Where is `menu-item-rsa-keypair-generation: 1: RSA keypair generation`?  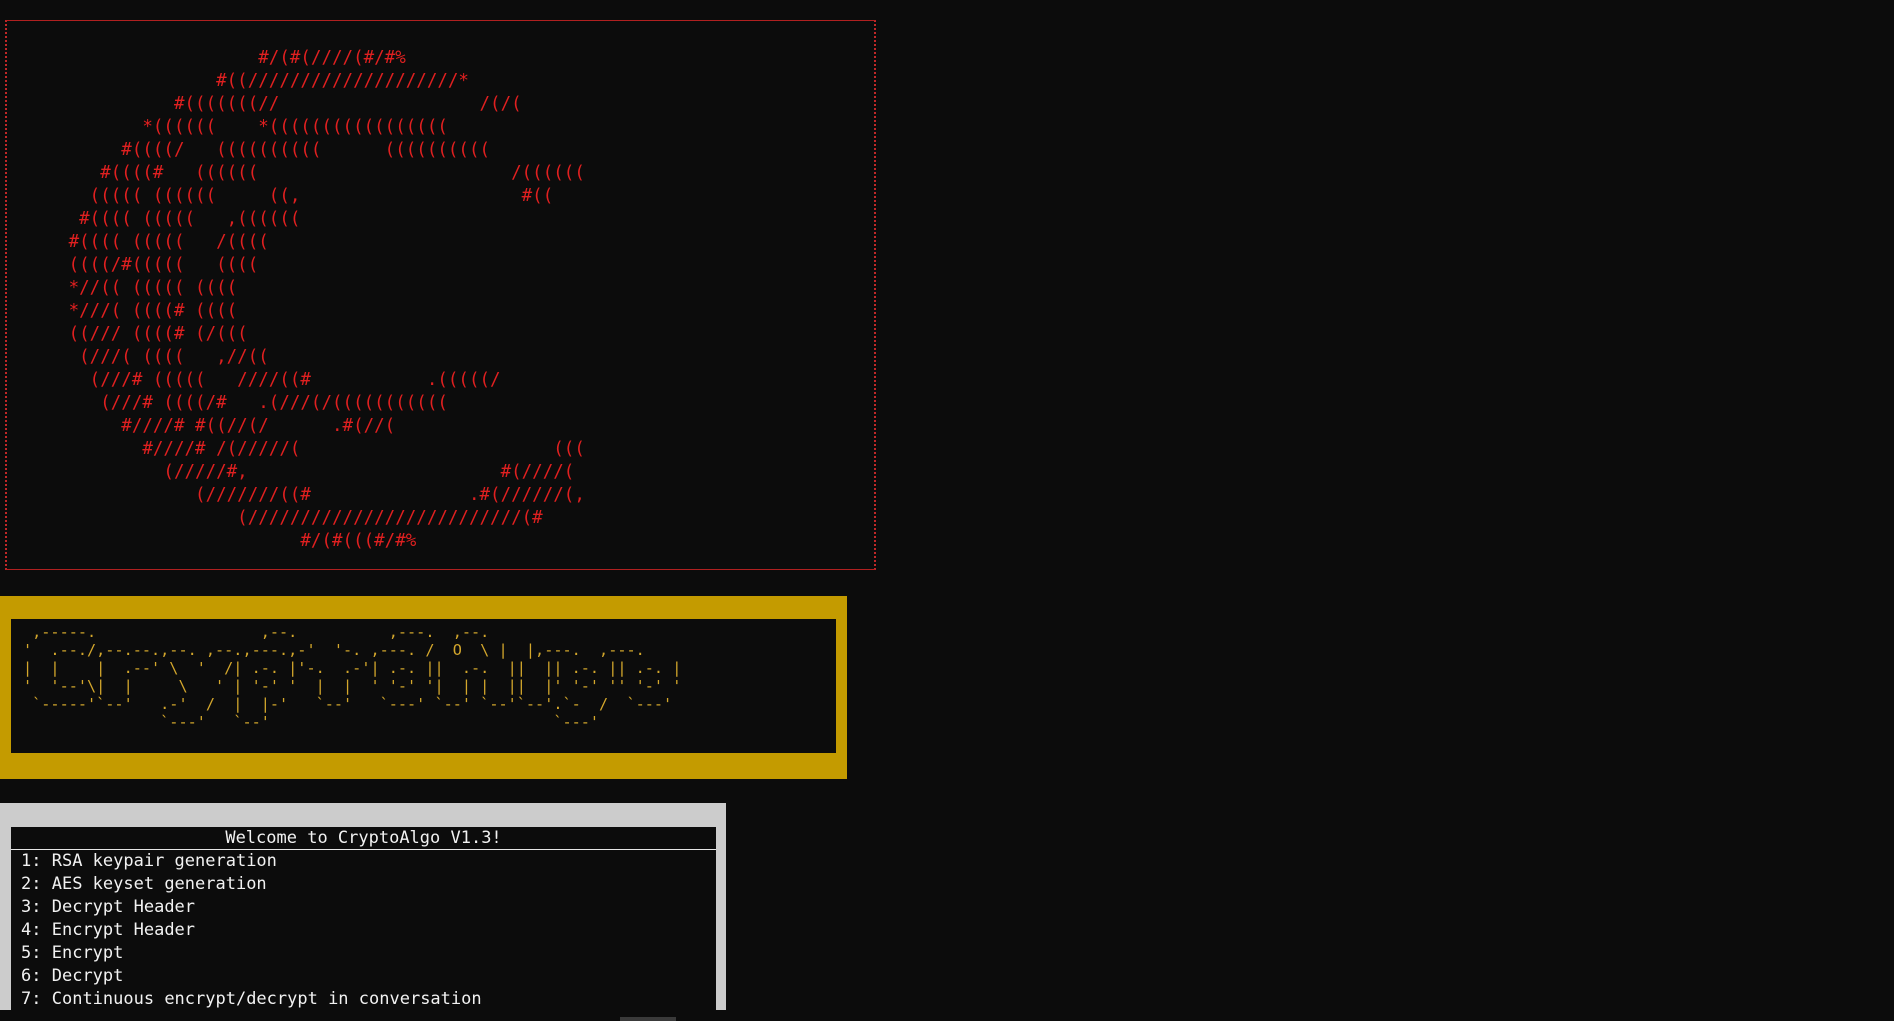
menu-item-rsa-keypair-generation: 1: RSA keypair generation is located at coordinates (363, 861).